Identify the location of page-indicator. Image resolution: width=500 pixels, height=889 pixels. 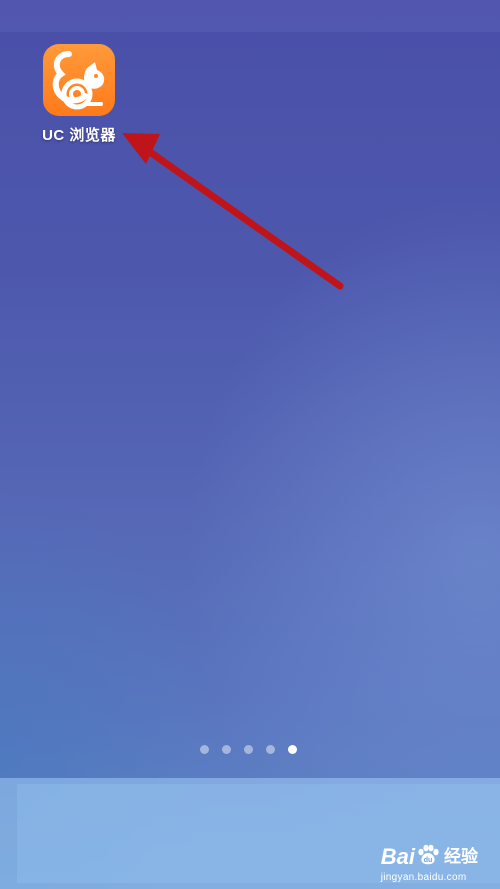
(248, 751).